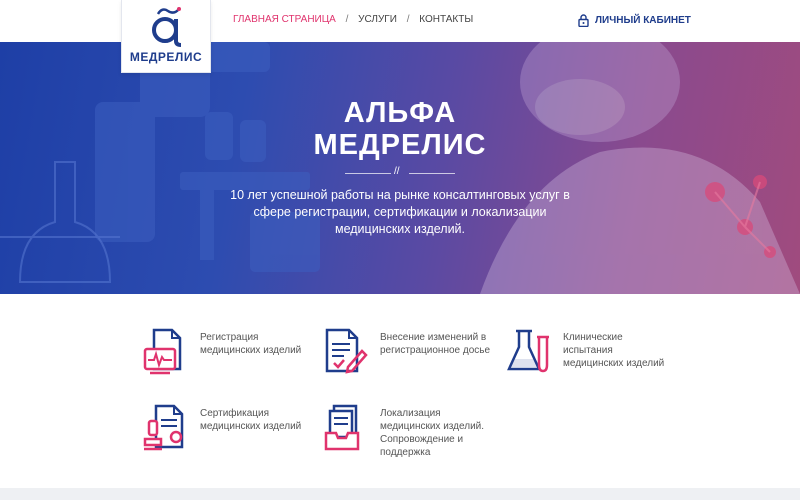 This screenshot has width=800, height=500. What do you see at coordinates (346, 351) in the screenshot?
I see `document-edit-icon` at bounding box center [346, 351].